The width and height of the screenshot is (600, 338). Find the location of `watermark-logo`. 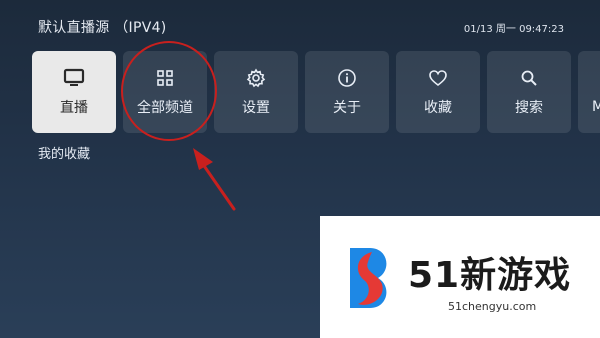

watermark-logo is located at coordinates (368, 278).